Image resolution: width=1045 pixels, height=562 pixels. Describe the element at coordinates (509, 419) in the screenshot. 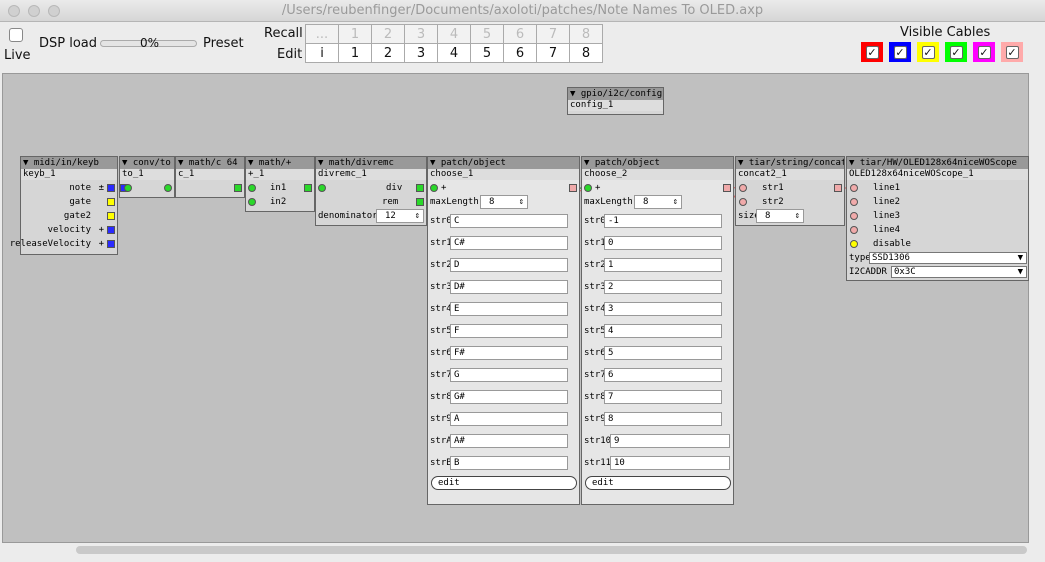

I see `string-field: A` at that location.